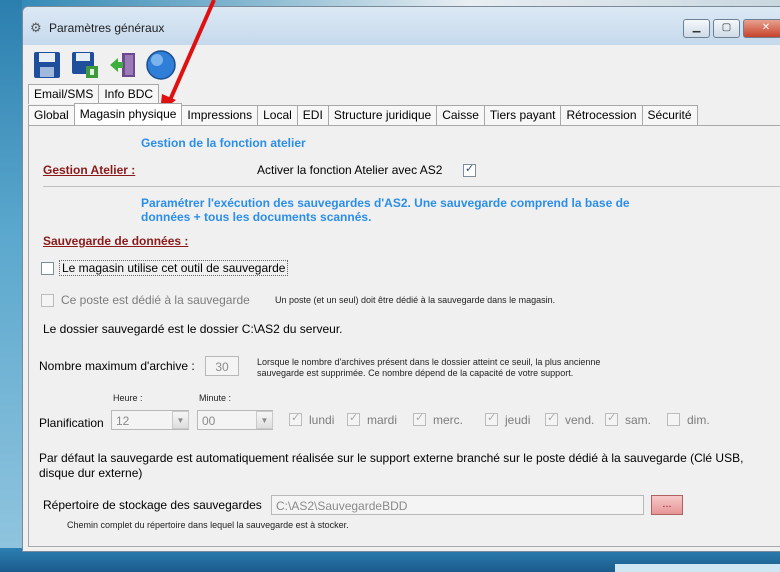 This screenshot has width=780, height=572. Describe the element at coordinates (129, 94) in the screenshot. I see `tab-info-bdc: Info BDC` at that location.